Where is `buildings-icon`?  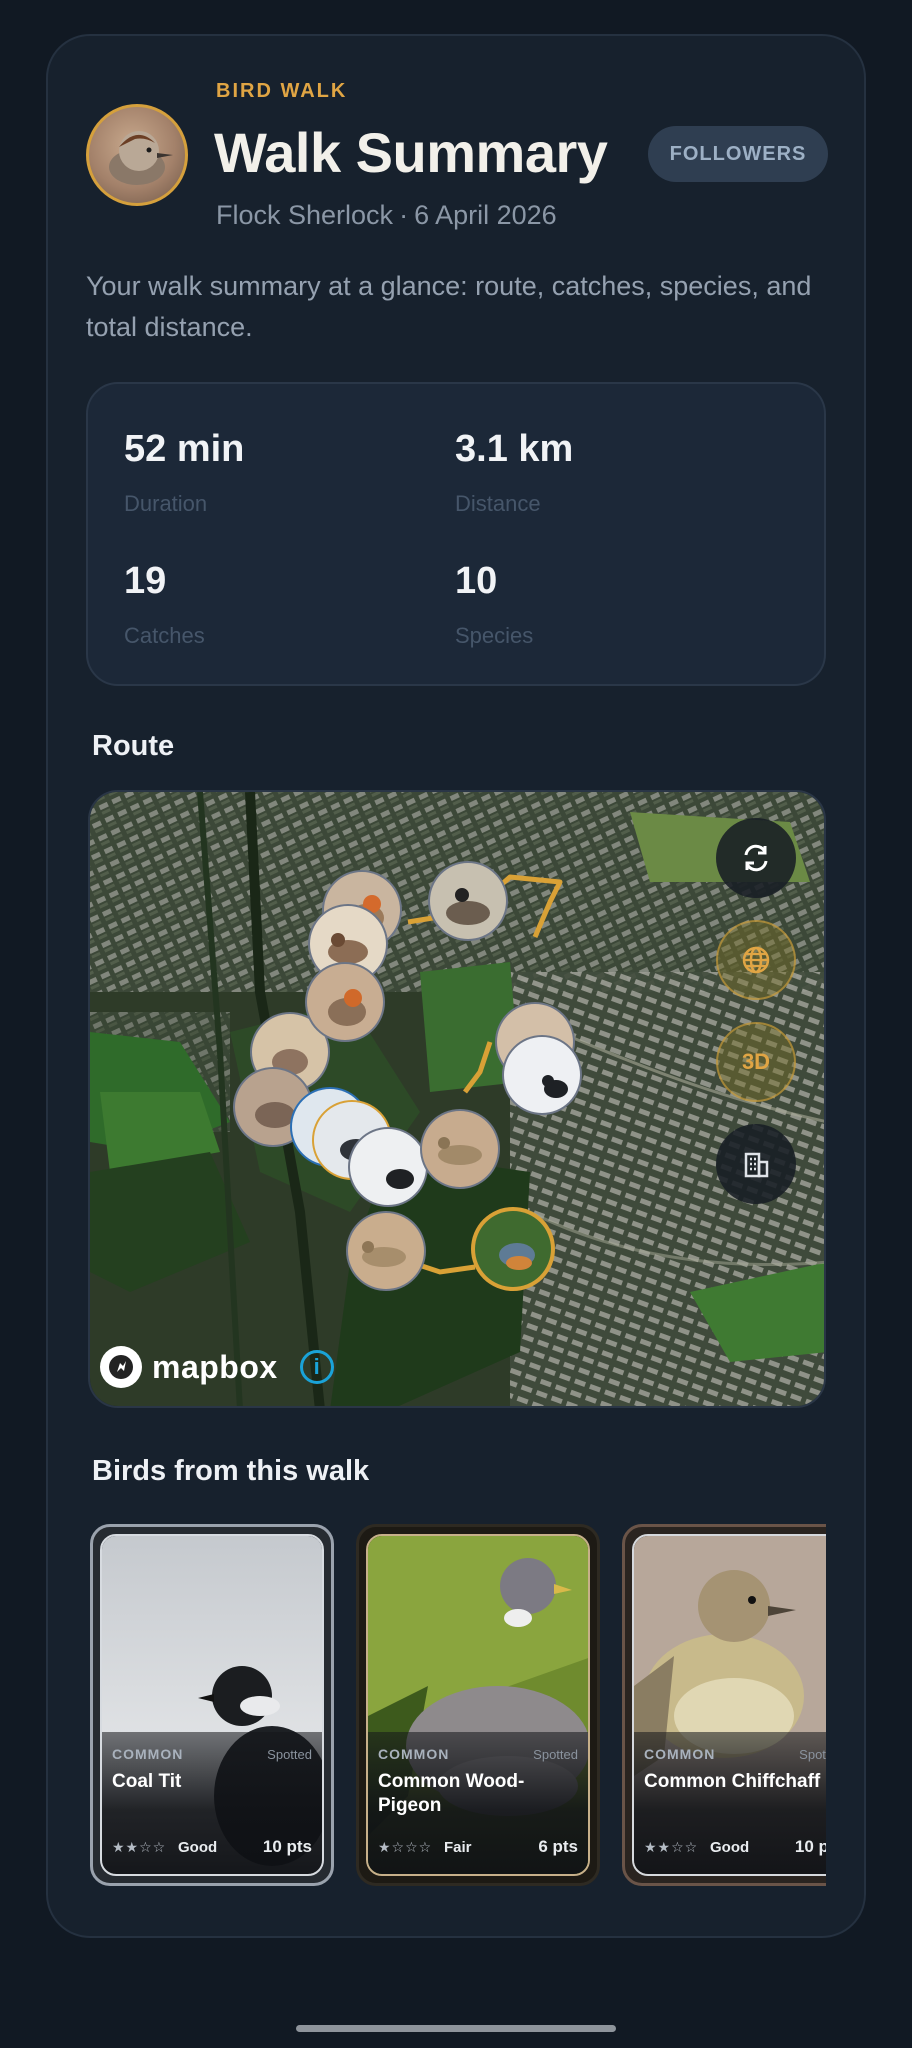 buildings-icon is located at coordinates (756, 1164).